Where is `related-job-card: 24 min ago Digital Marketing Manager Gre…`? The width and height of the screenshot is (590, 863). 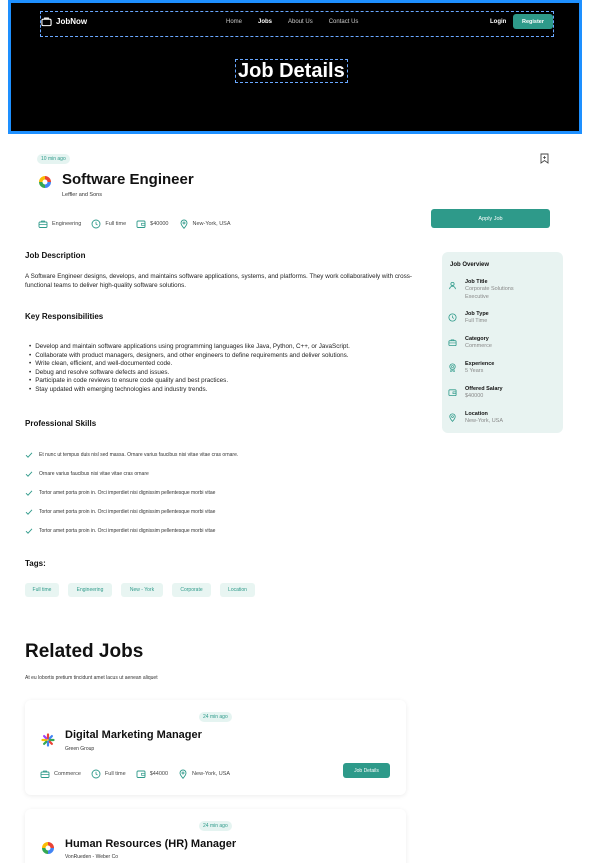 related-job-card: 24 min ago Digital Marketing Manager Gre… is located at coordinates (215, 747).